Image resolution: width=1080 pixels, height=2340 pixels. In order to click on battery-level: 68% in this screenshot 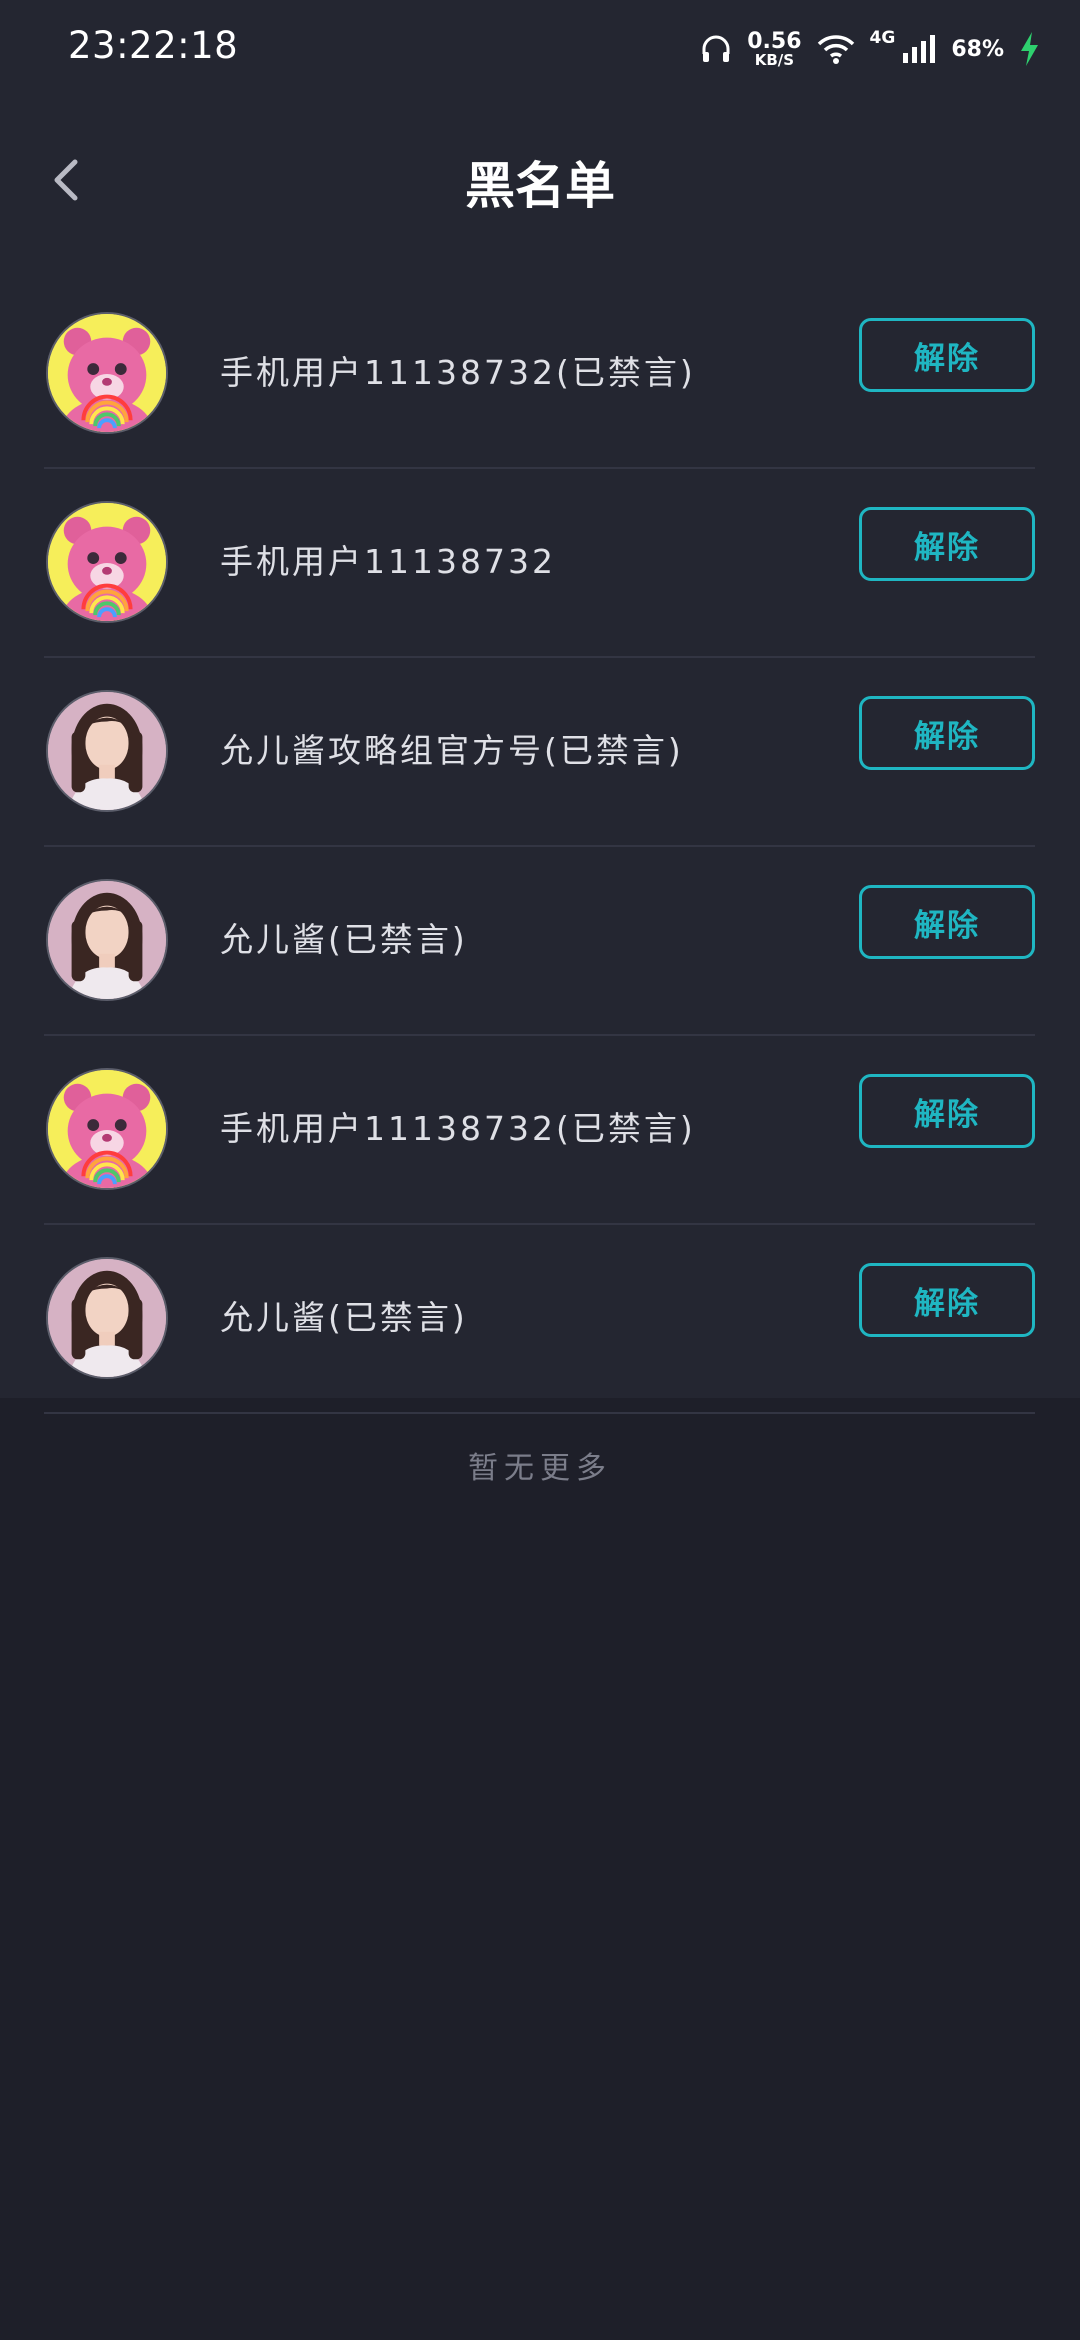, I will do `click(977, 49)`.